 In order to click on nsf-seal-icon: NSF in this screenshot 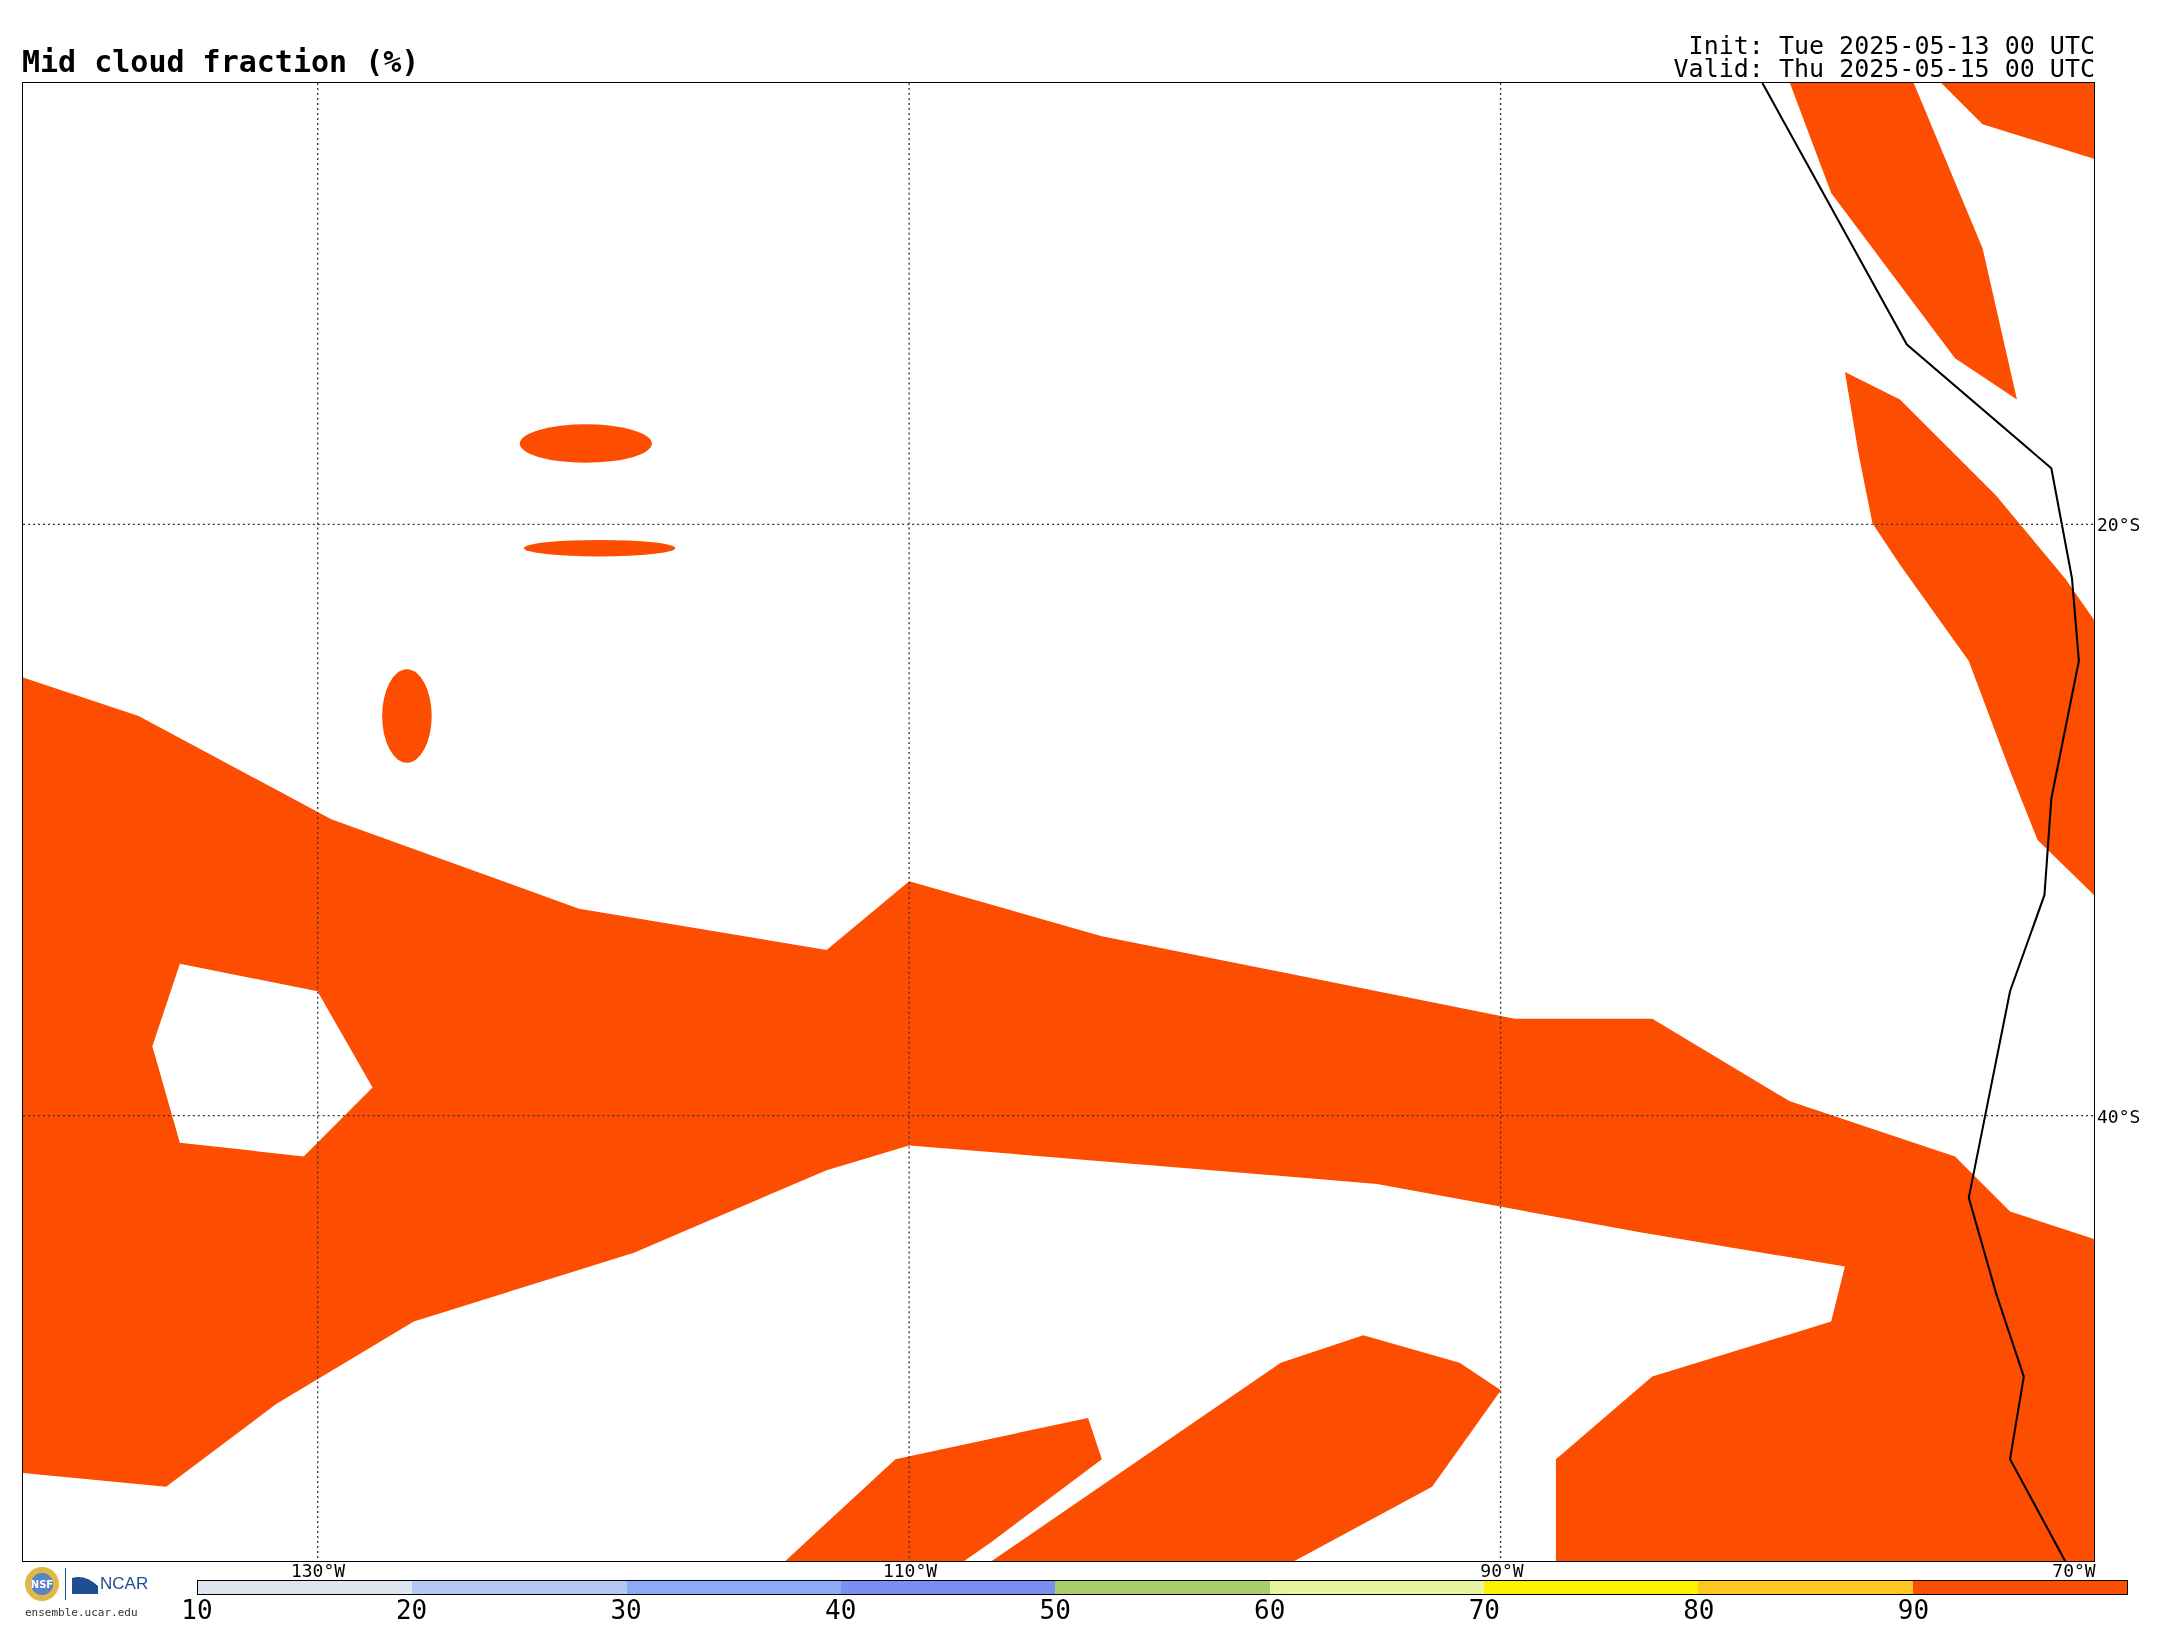, I will do `click(42, 1584)`.